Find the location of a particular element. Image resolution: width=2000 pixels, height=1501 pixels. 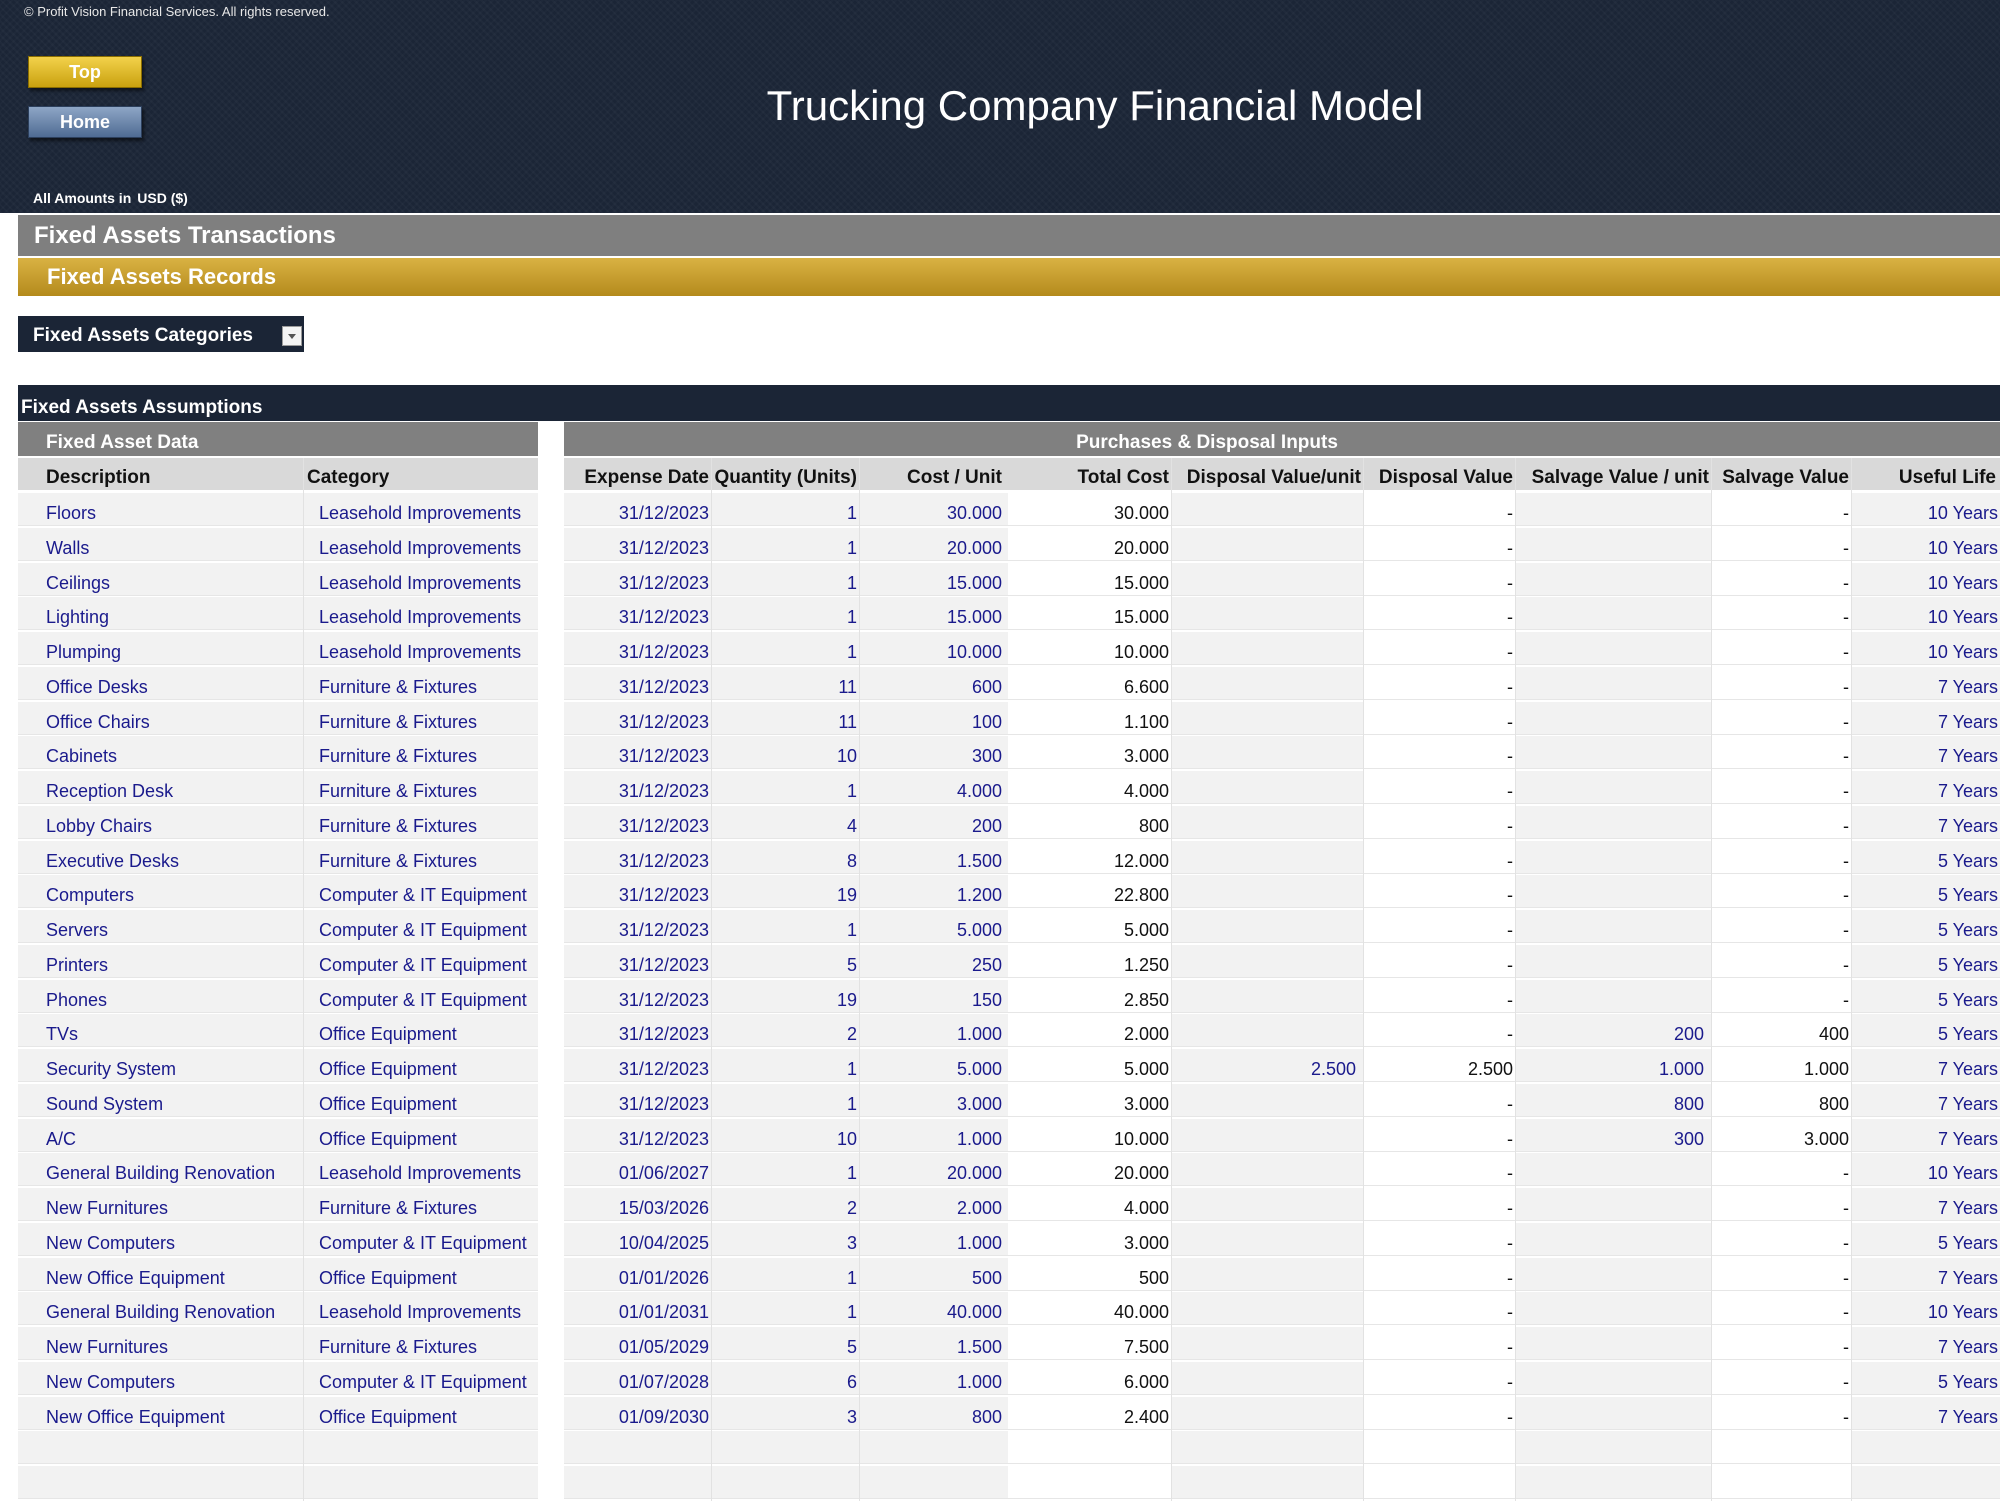

cell-quantity is located at coordinates (786, 1482).